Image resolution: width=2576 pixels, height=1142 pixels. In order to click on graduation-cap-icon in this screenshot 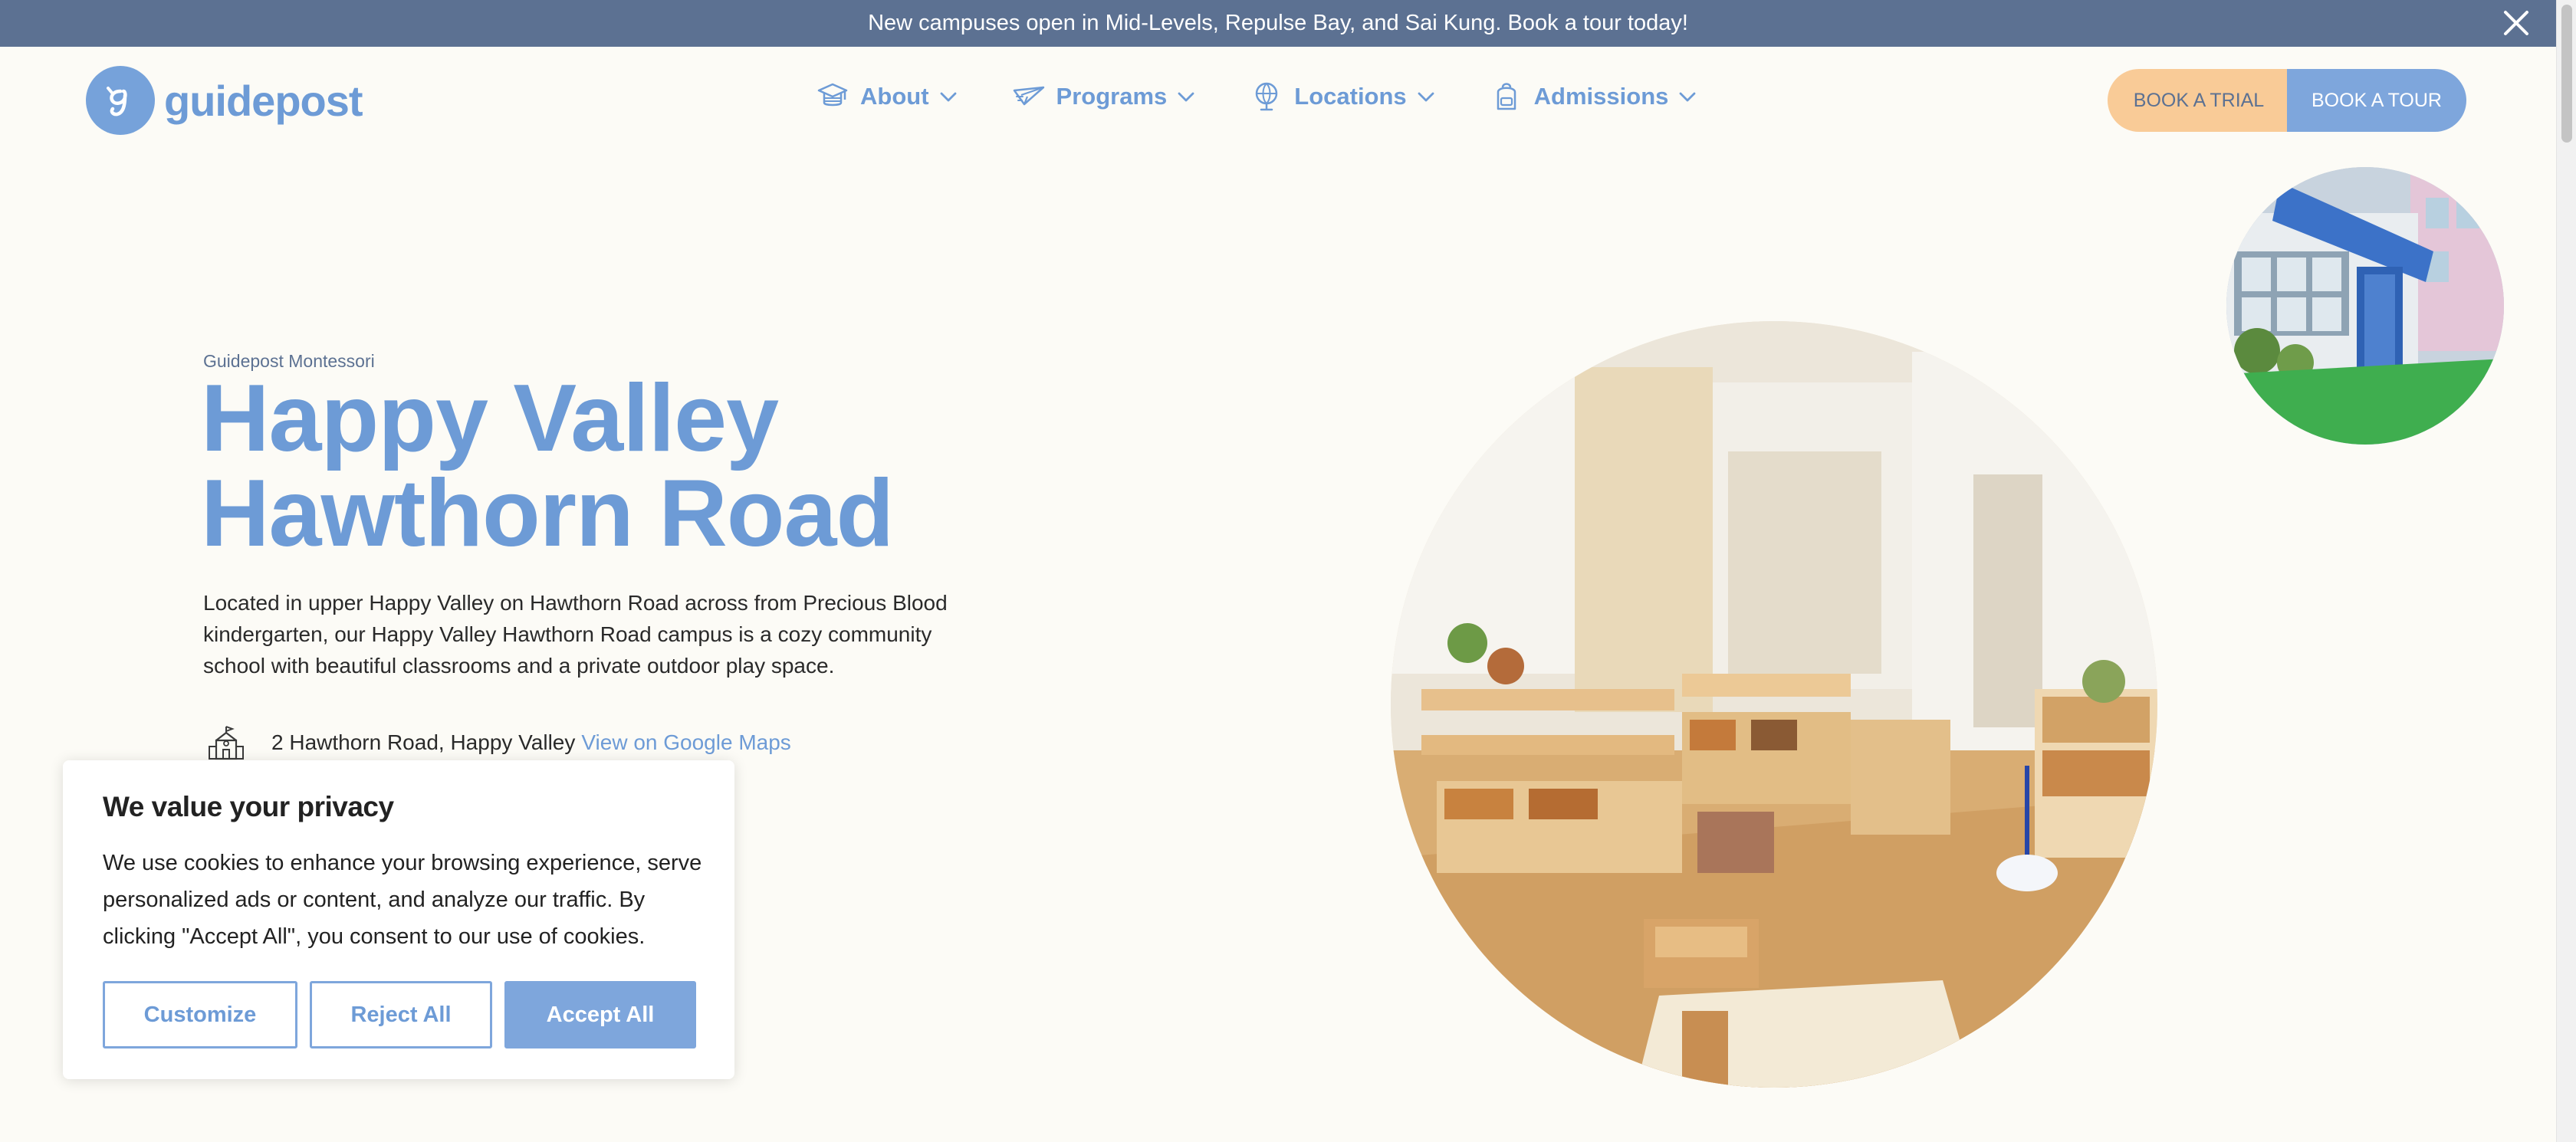, I will do `click(832, 95)`.